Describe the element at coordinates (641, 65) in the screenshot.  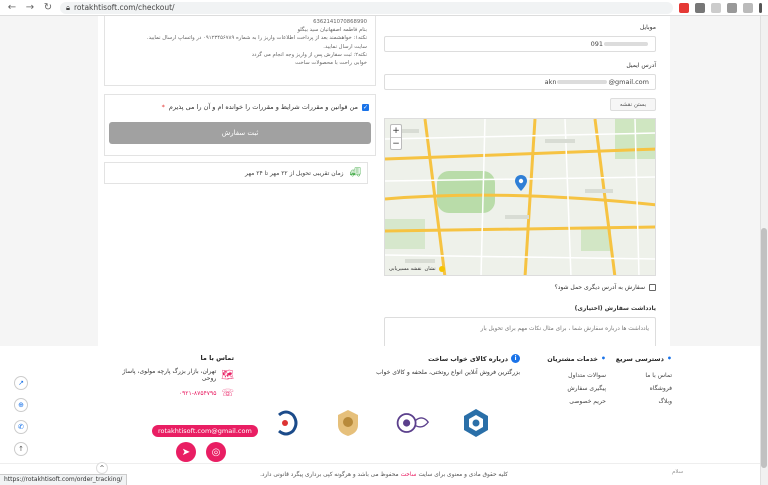
I see `email-label: آدرس ایمیل` at that location.